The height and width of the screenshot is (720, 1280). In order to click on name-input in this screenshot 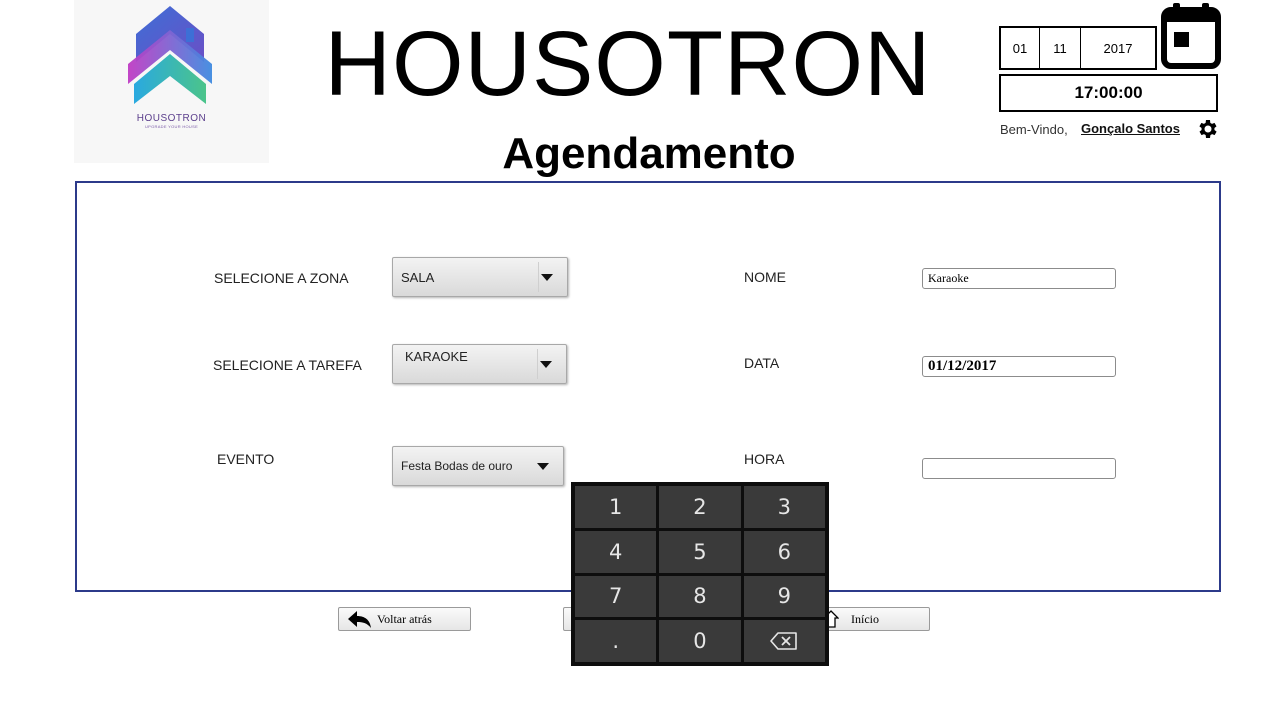, I will do `click(1019, 278)`.